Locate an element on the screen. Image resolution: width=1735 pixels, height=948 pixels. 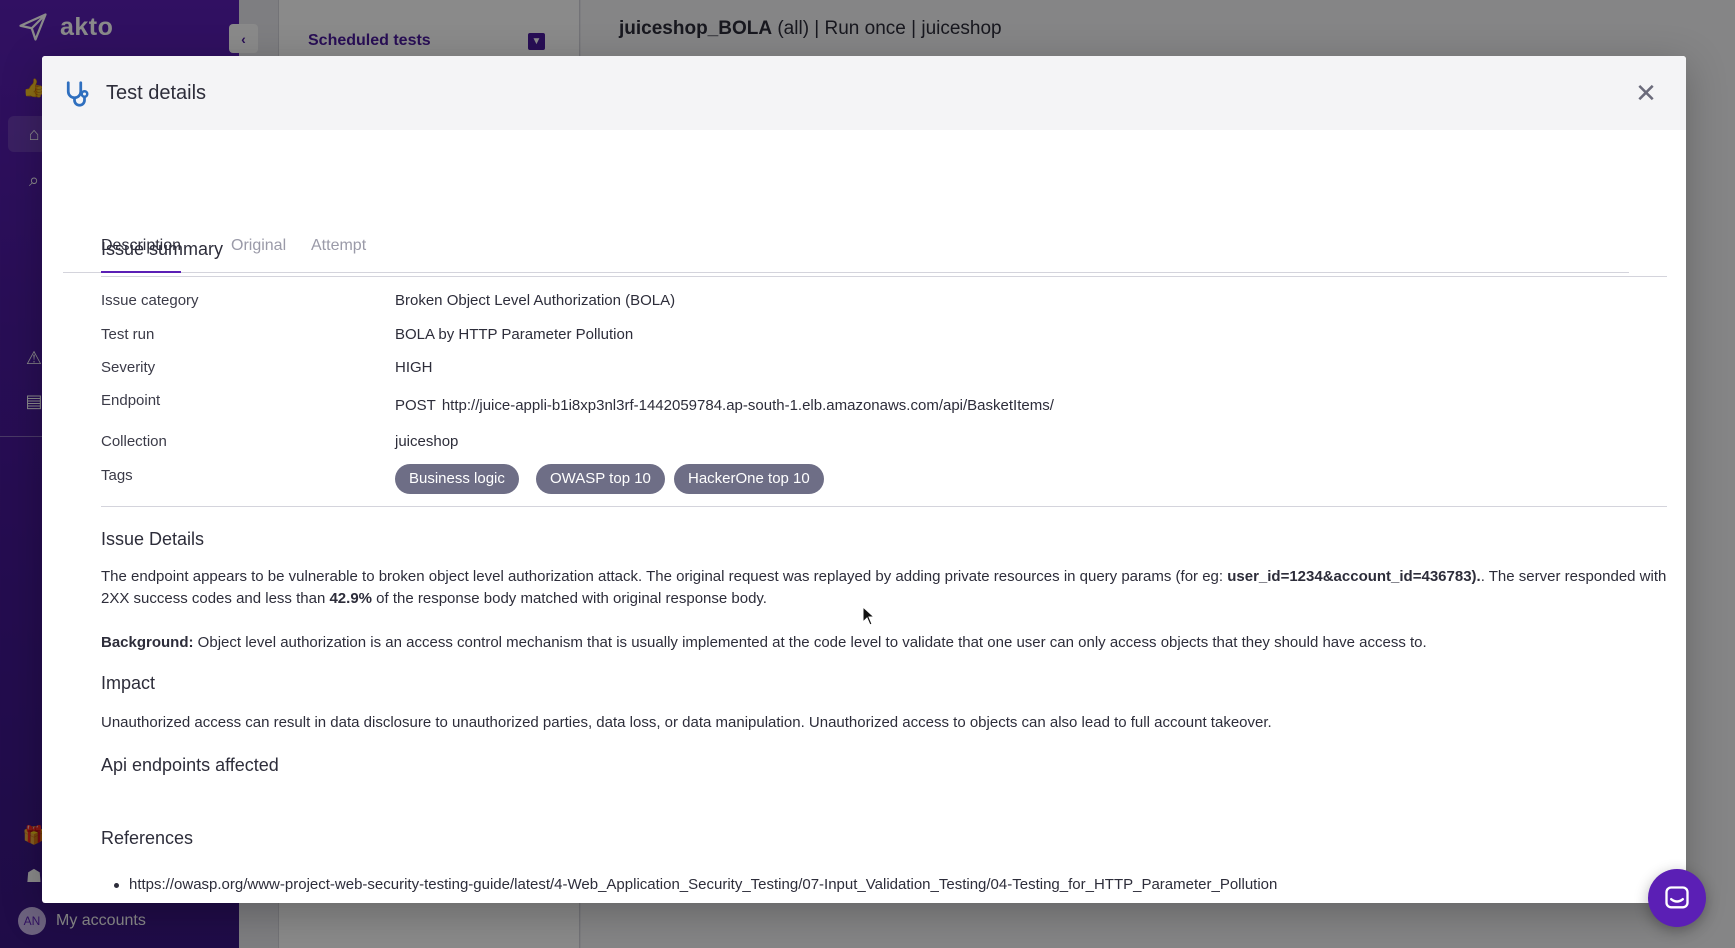
tag-business-logic: Business logic is located at coordinates (457, 479).